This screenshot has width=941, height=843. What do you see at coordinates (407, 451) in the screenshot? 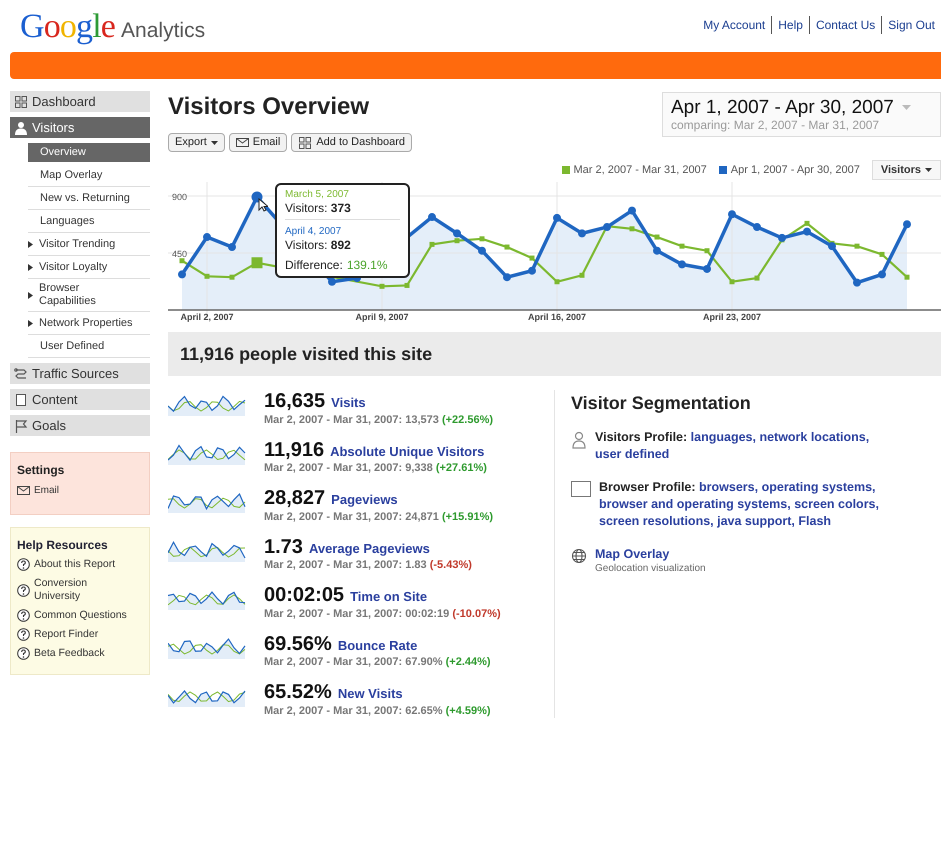
I see `metric-link: Absolute Unique Visitors` at bounding box center [407, 451].